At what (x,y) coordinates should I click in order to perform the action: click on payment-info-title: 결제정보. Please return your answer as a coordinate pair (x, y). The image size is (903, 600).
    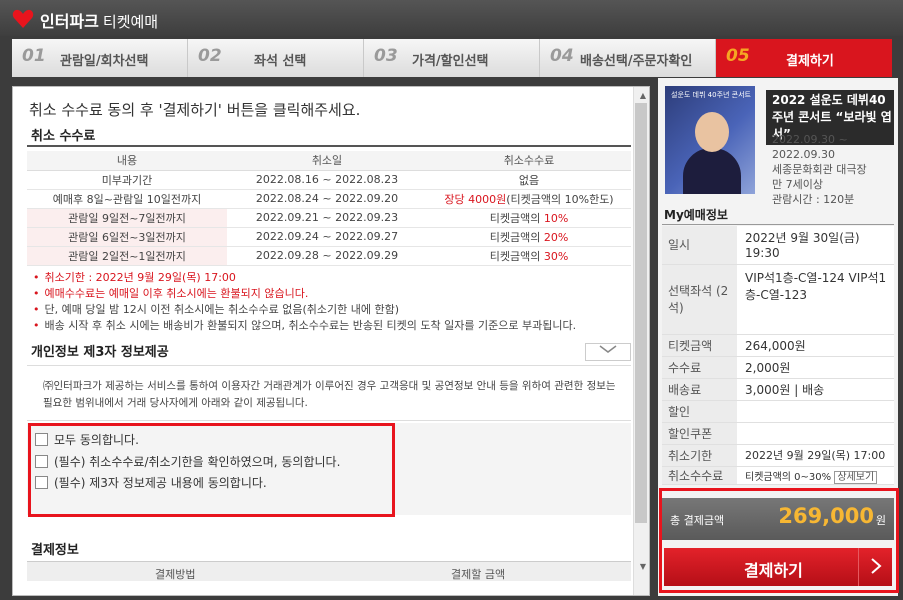
    Looking at the image, I should click on (55, 550).